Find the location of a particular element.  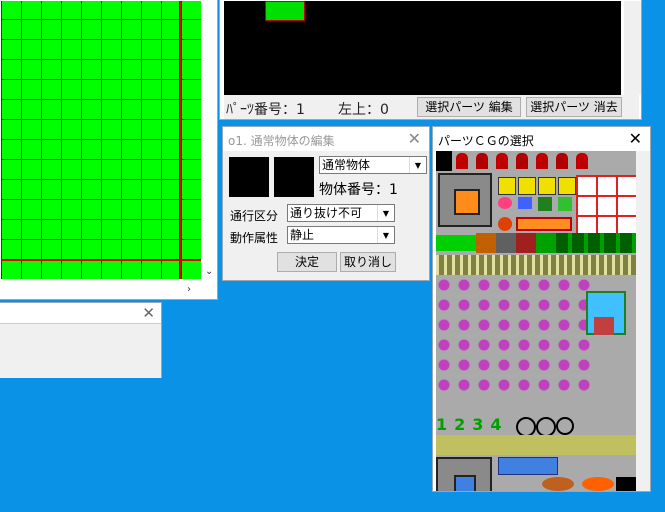

dialog-titlebar: o1. 通常物体の編集 ✕ is located at coordinates (326, 139).